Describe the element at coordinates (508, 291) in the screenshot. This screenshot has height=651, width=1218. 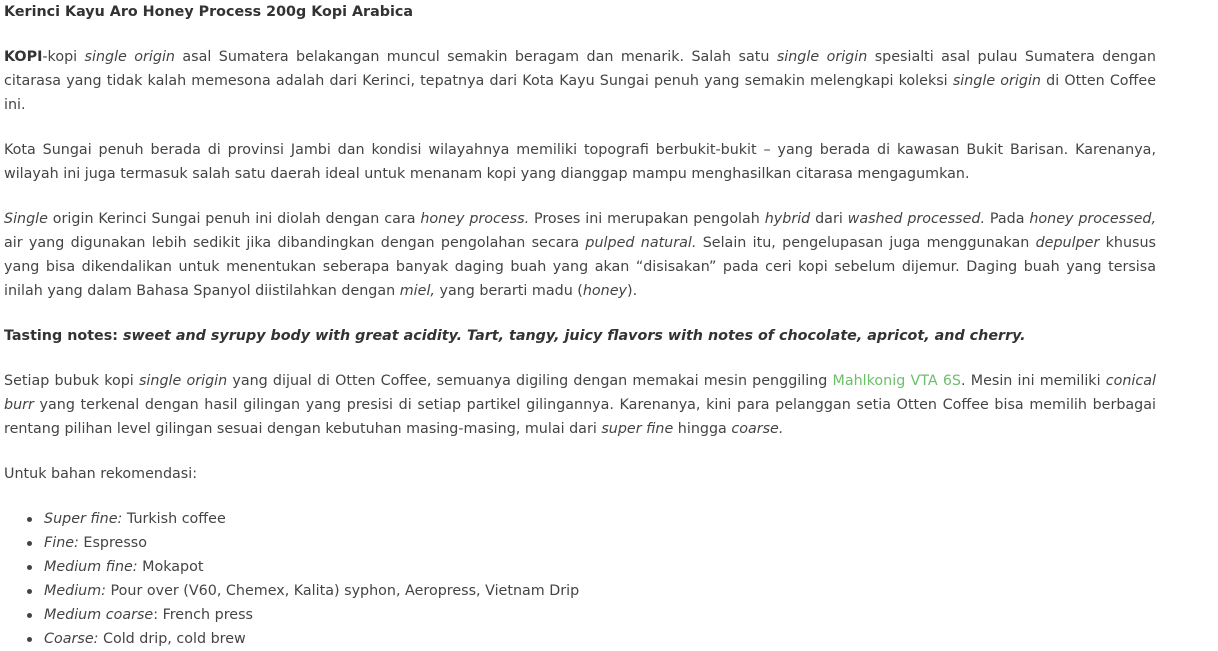
I see `text-segment: yang berarti madu (` at that location.